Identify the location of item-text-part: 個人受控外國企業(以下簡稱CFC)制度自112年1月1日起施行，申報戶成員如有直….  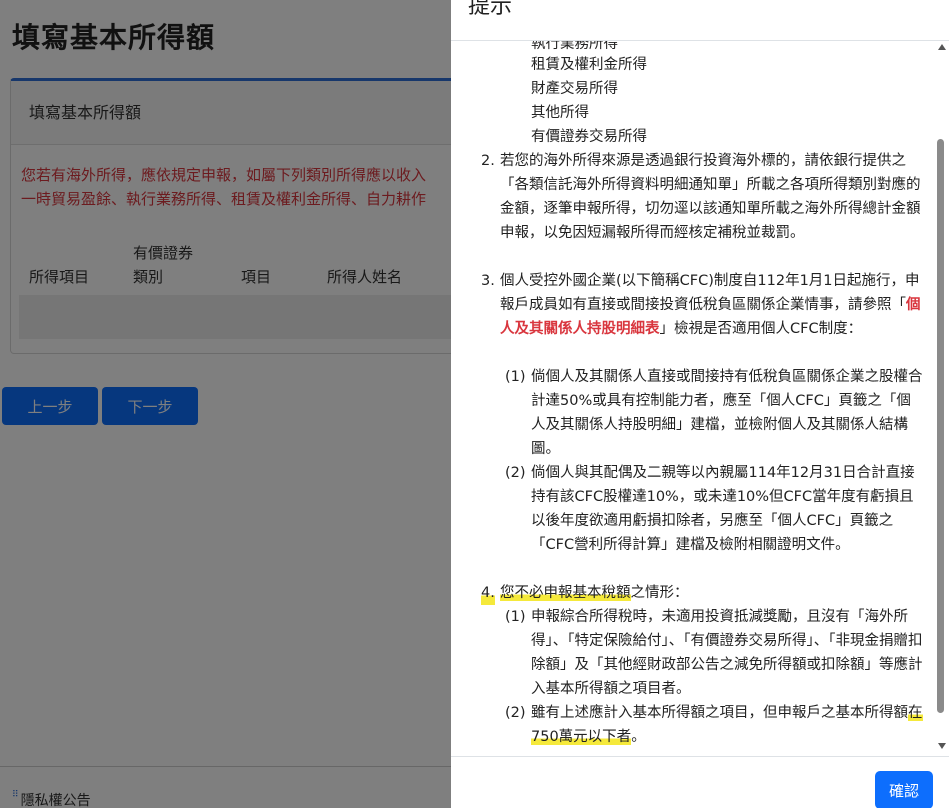
(710, 293).